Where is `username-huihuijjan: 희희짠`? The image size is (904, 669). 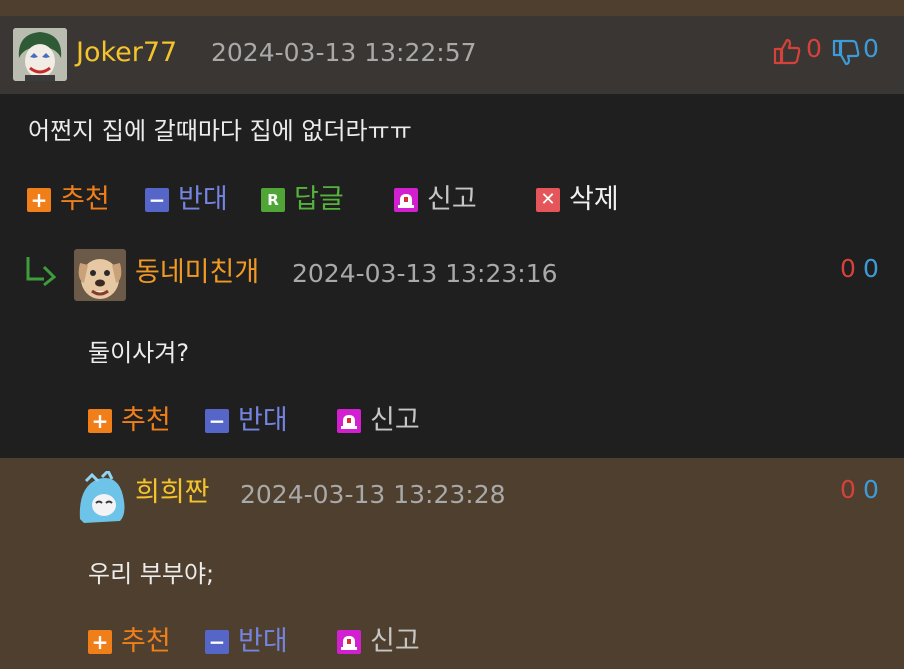
username-huihuijjan: 희희짠 is located at coordinates (172, 493).